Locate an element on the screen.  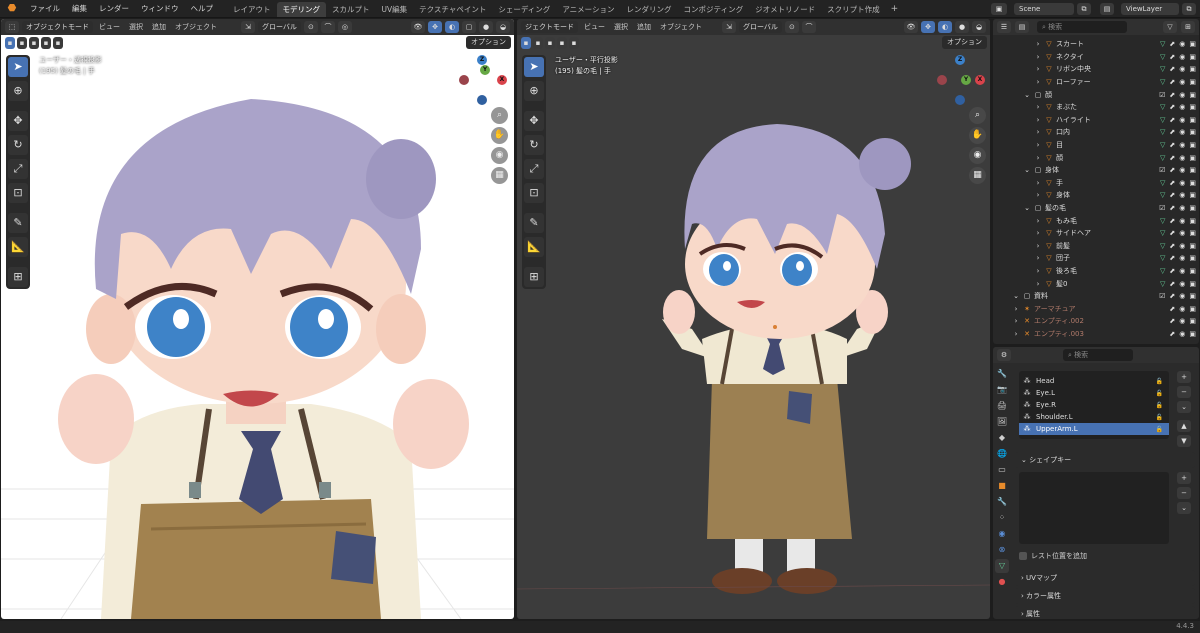
modifier-tab-icon: 🔧 is located at coordinates (1002, 502).